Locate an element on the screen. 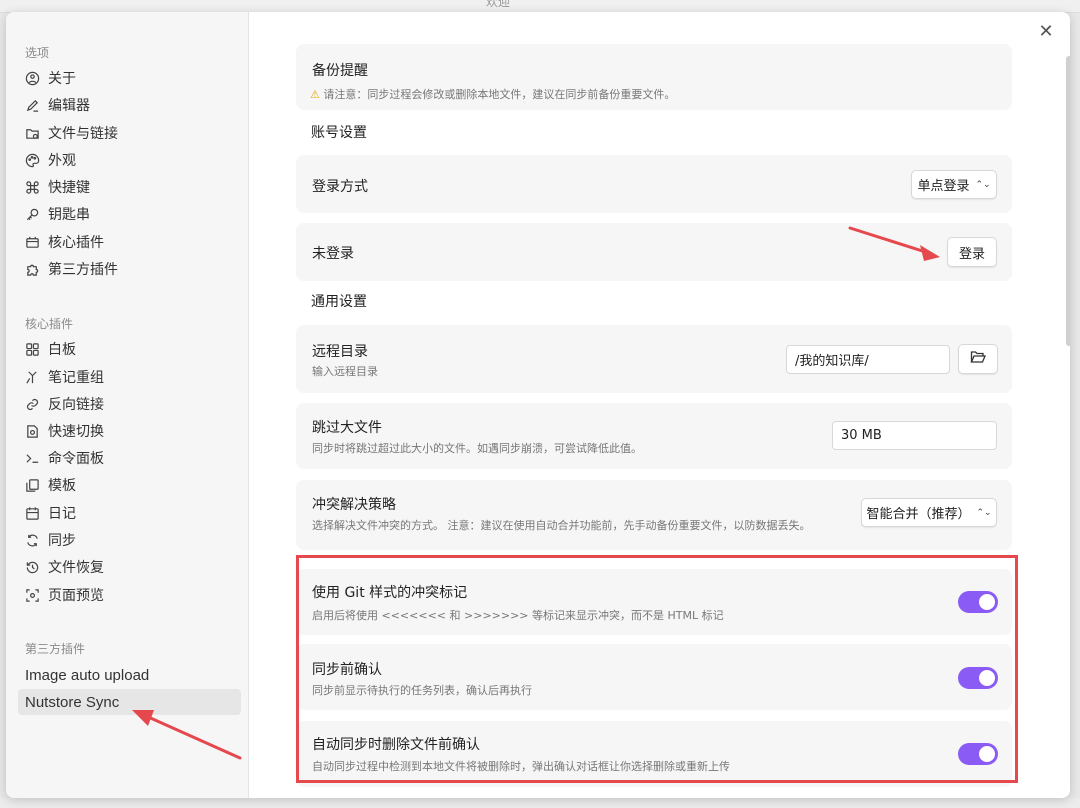 This screenshot has width=1080, height=808. skip-large-files-input: 30 MB is located at coordinates (914, 435).